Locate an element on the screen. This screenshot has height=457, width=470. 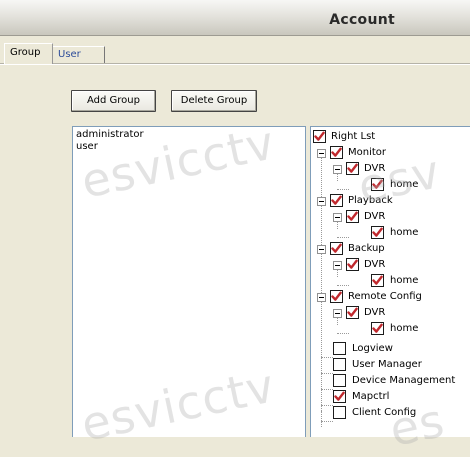
tree-node-logview: Logview is located at coordinates (390, 349).